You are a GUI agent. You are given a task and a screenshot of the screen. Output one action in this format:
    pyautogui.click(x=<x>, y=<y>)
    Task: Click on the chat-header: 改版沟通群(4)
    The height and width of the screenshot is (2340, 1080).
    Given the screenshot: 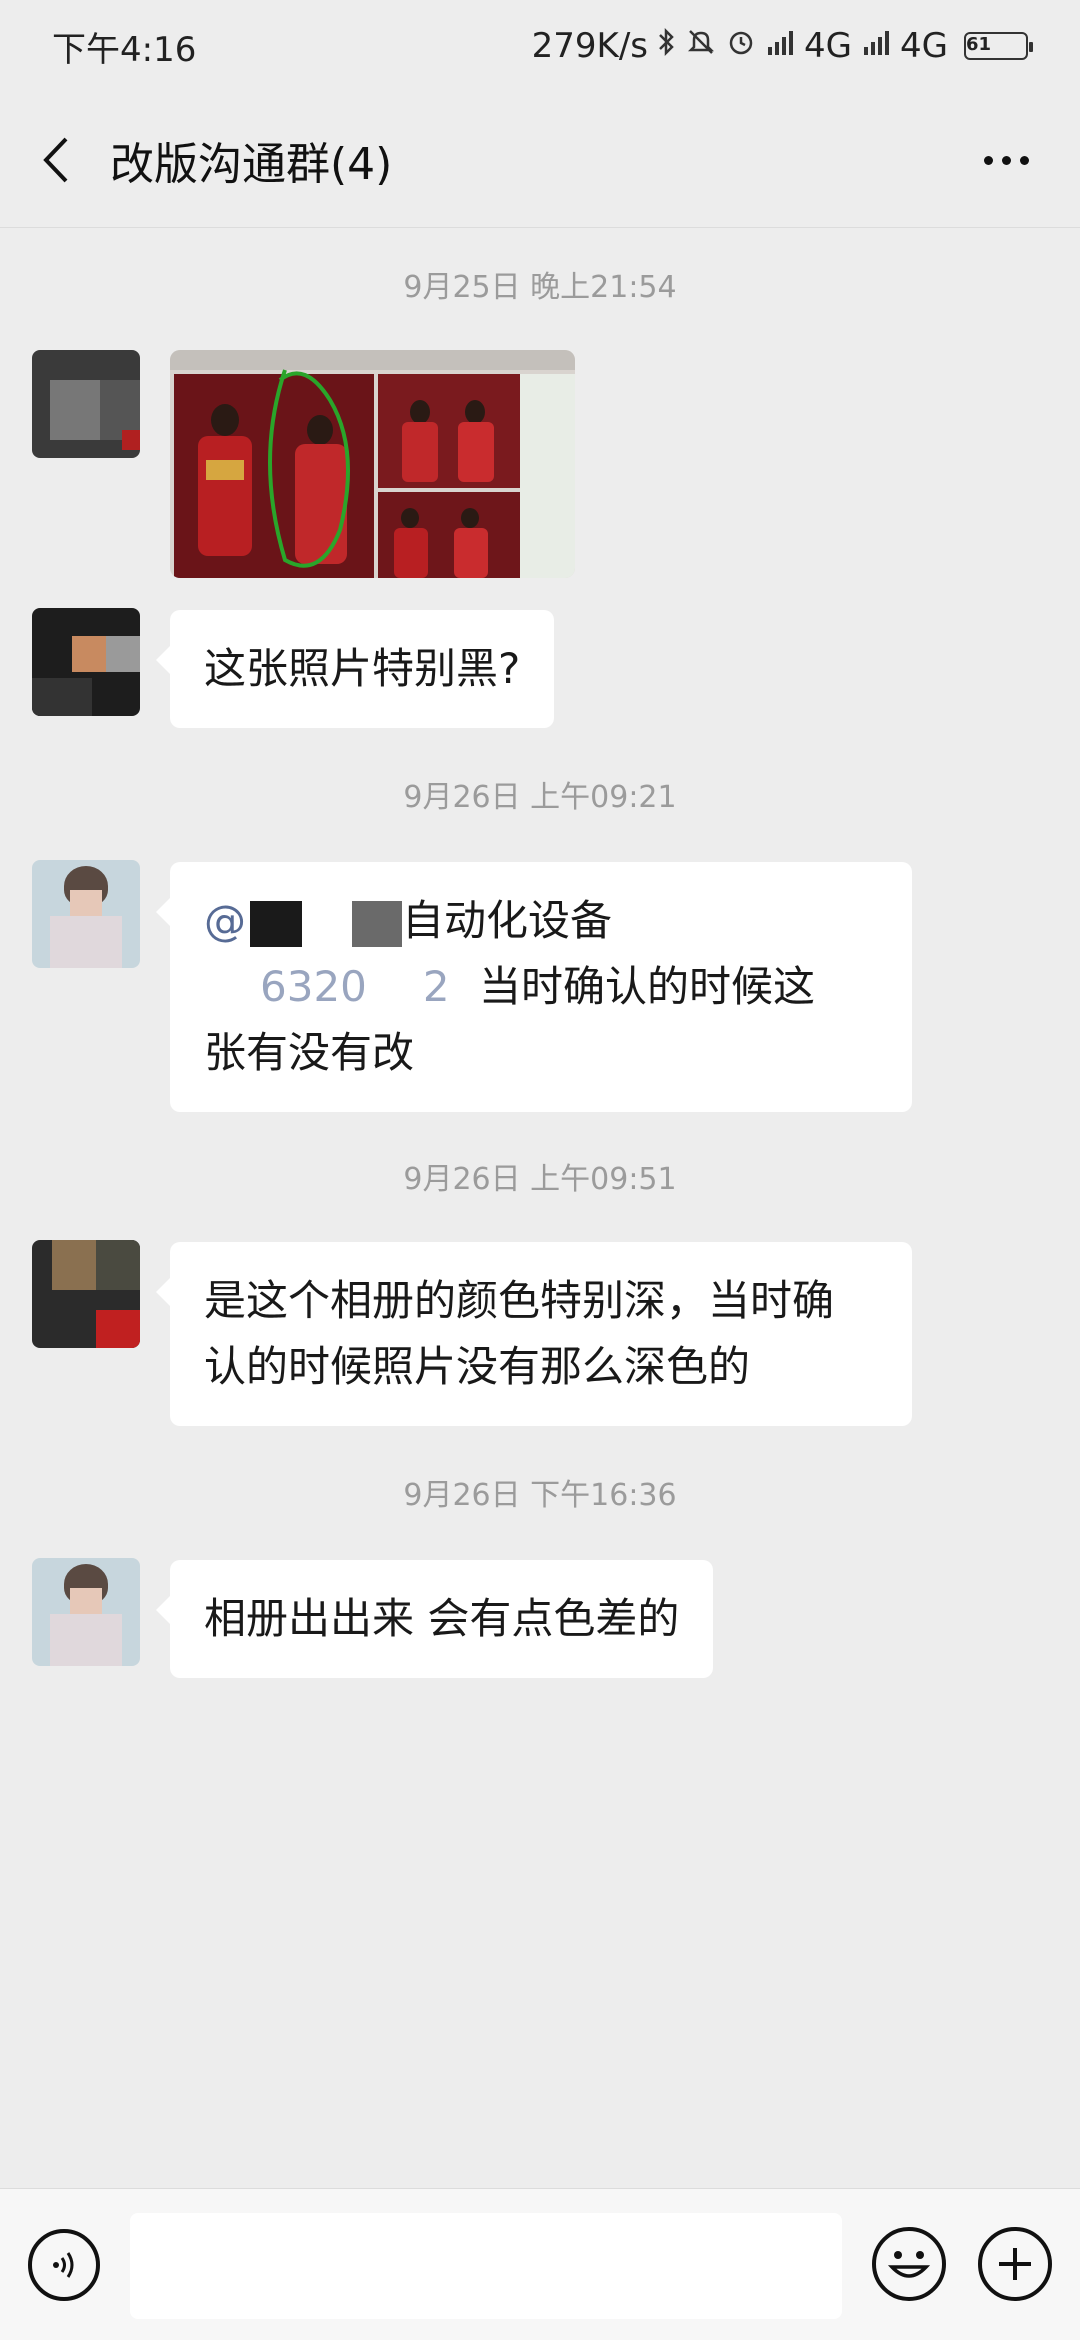 What is the action you would take?
    pyautogui.click(x=540, y=160)
    